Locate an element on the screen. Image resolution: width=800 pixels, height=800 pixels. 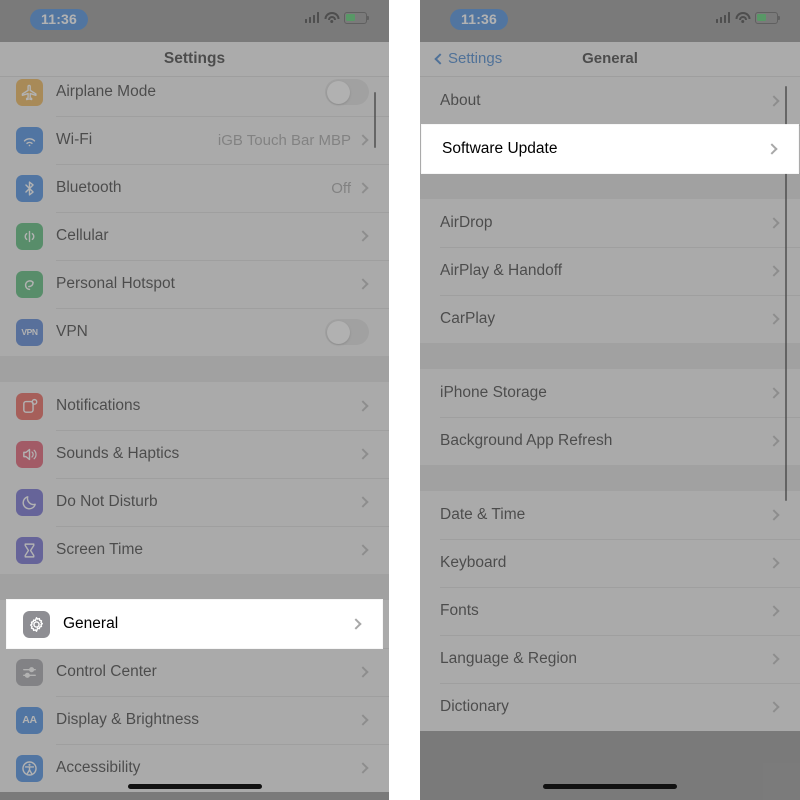
list-item-highlighted: Software Update is located at coordinates (610, 149).